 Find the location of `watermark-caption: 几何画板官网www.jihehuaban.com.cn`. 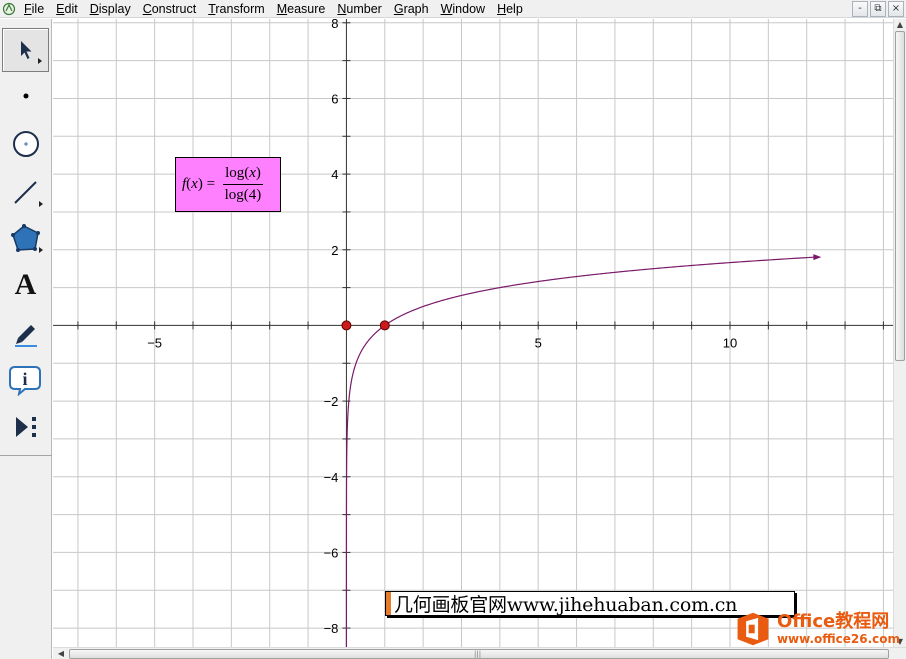

watermark-caption: 几何画板官网www.jihehuaban.com.cn is located at coordinates (590, 603).